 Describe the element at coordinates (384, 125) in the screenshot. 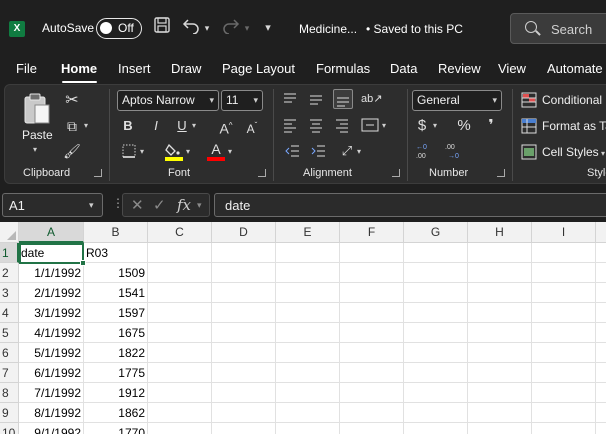

I see `merge-dropdown-icon: ▾` at that location.